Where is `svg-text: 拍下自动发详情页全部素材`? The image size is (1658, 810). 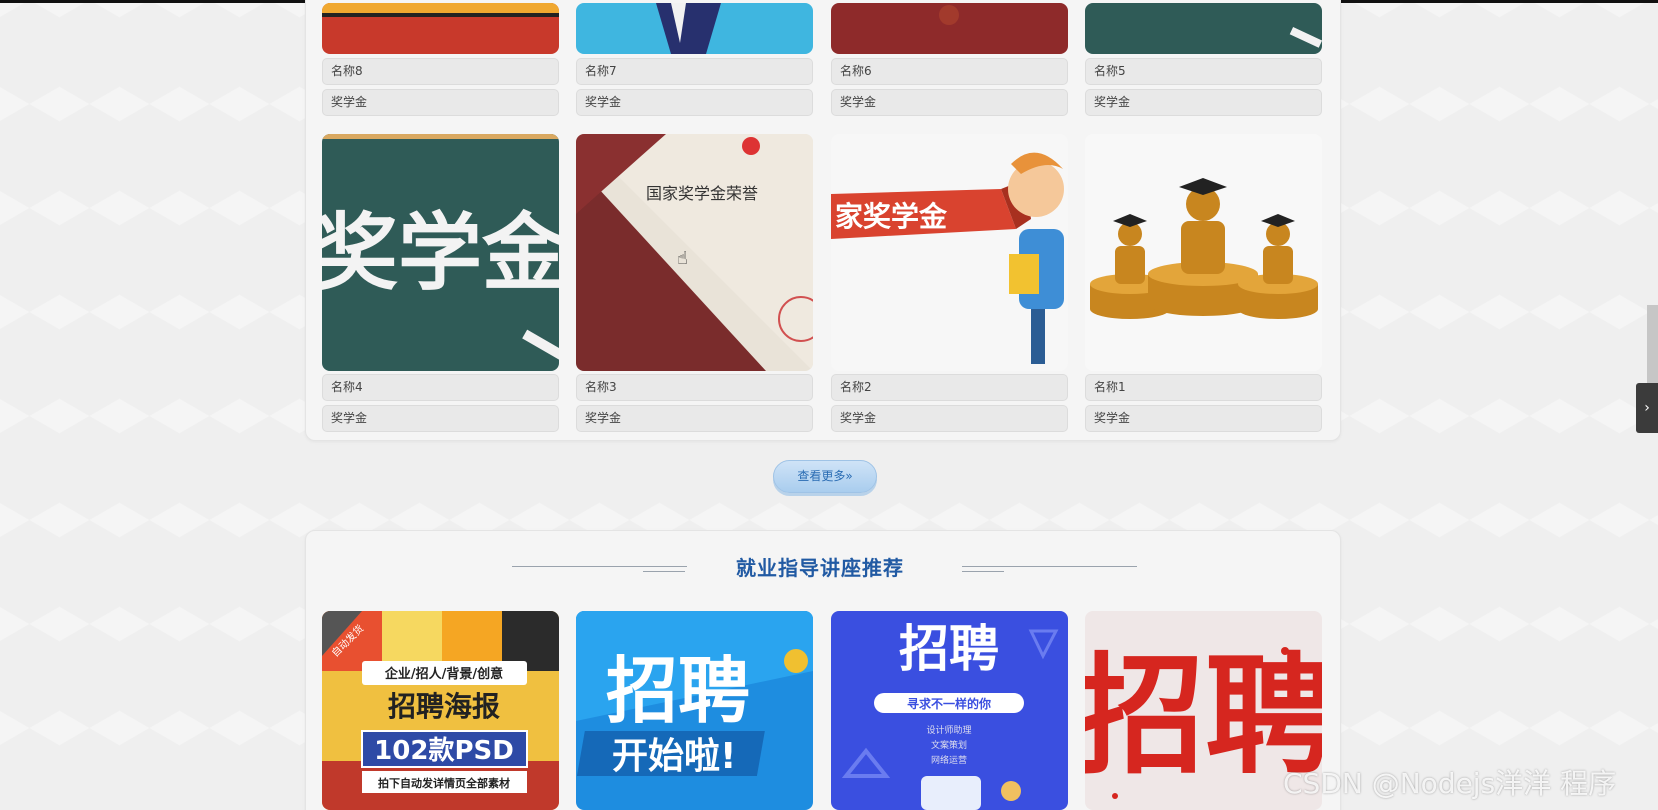
svg-text: 拍下自动发详情页全部素材 is located at coordinates (444, 783).